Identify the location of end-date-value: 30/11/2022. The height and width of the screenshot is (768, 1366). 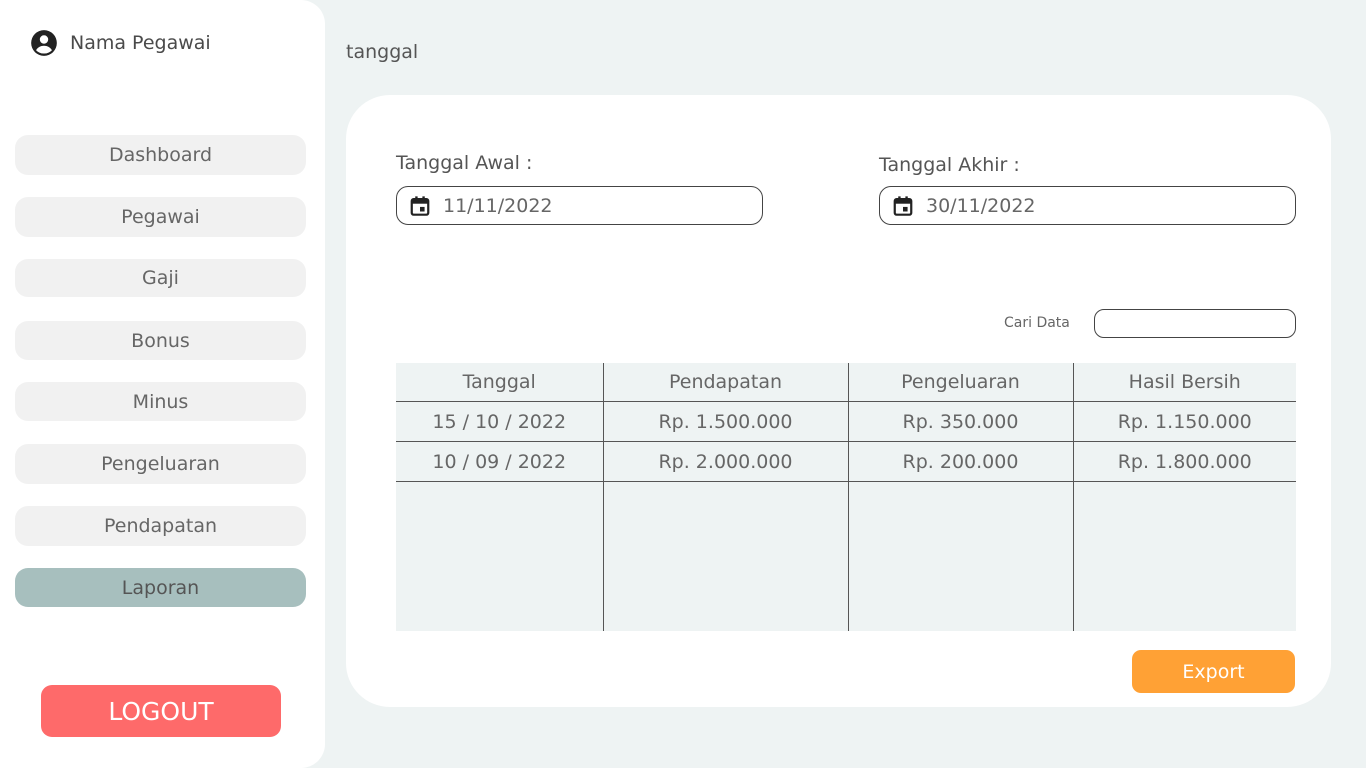
(981, 205).